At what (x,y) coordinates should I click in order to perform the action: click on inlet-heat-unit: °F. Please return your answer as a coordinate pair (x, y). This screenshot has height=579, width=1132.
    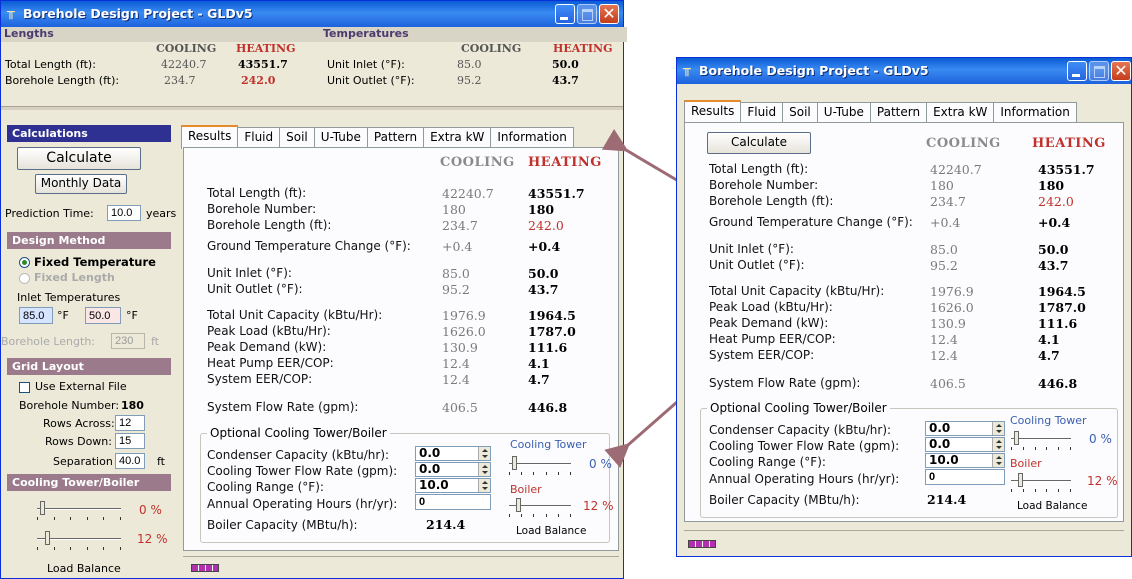
    Looking at the image, I should click on (132, 315).